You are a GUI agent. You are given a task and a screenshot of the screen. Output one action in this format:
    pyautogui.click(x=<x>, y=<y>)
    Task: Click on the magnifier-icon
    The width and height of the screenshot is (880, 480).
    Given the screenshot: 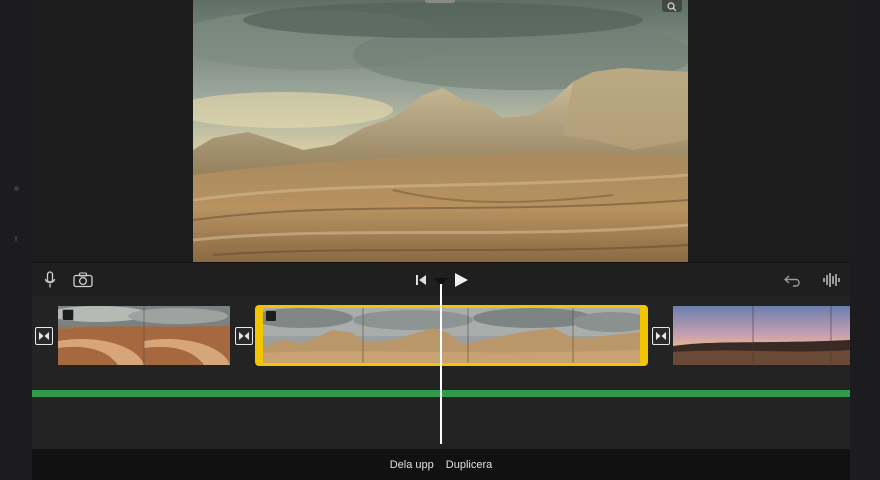 What is the action you would take?
    pyautogui.click(x=672, y=6)
    